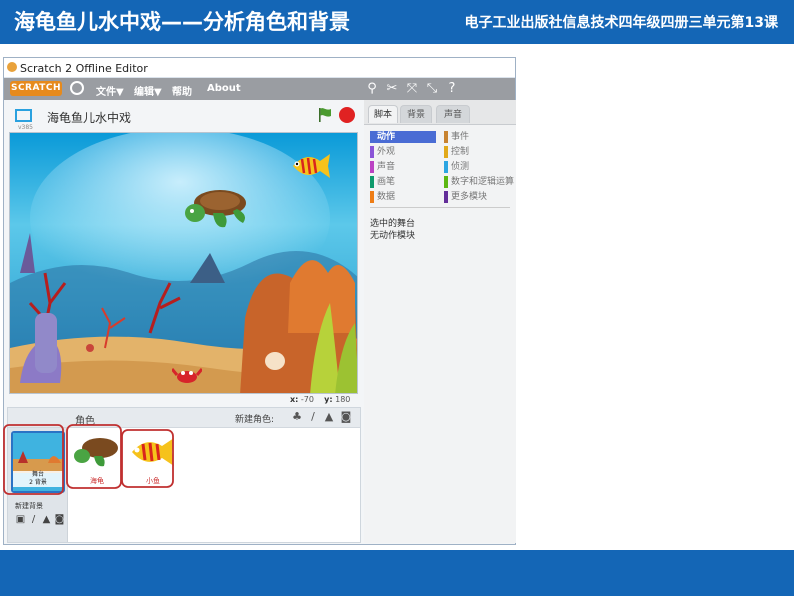 The image size is (794, 596). Describe the element at coordinates (259, 89) in the screenshot. I see `menu-bar: SCRATCH 文件▼ 编辑▼ 帮助 About ⚲ ✂ ⤧ ⤡ ?` at that location.